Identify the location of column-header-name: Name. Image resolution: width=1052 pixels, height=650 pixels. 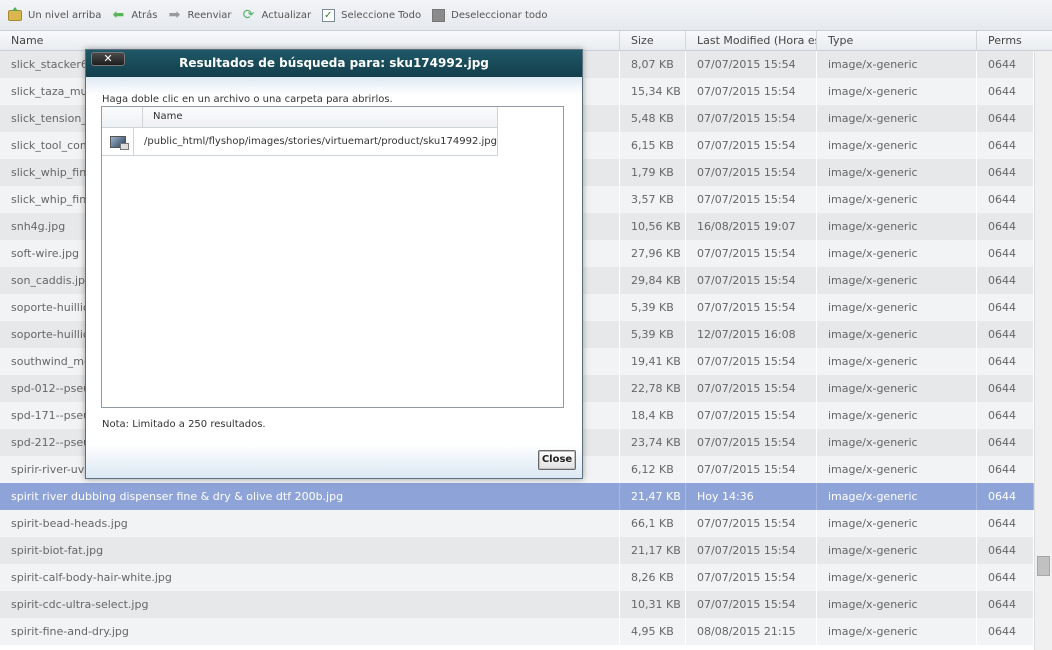
(310, 41).